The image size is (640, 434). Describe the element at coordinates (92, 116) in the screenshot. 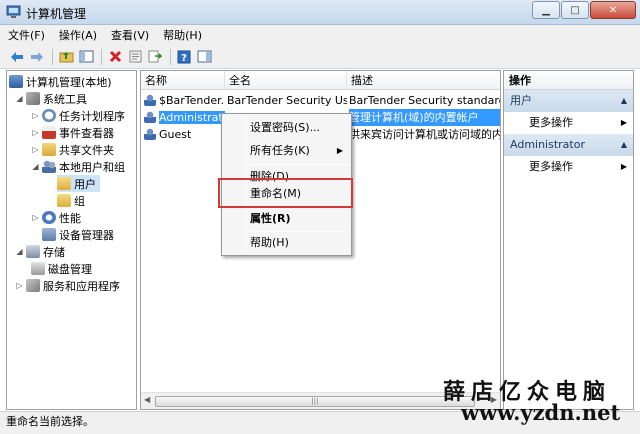

I see `tree-item-label: 任务计划程序` at that location.